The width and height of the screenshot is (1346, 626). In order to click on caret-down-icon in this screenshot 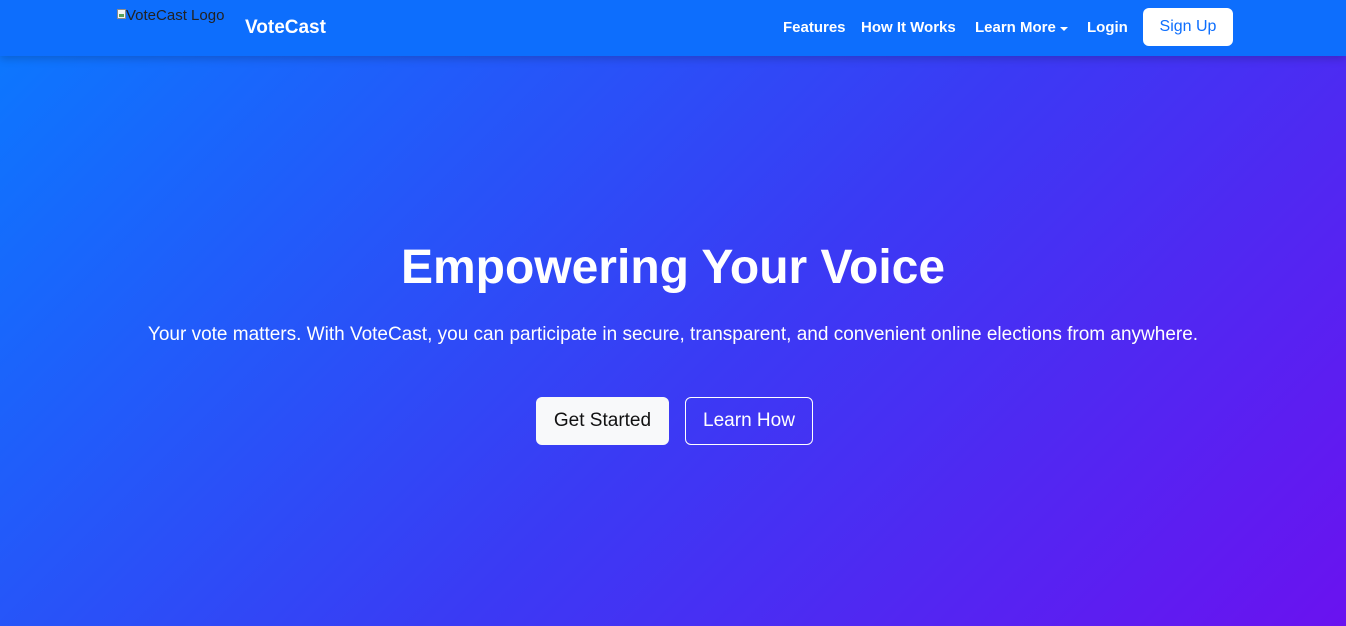, I will do `click(1063, 28)`.